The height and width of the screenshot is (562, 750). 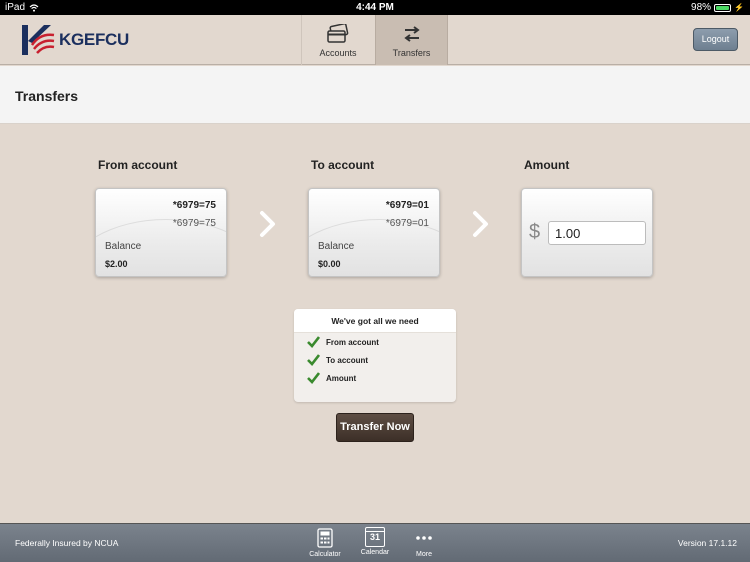 What do you see at coordinates (375, 427) in the screenshot?
I see `transfer-now-button: Transfer Now` at bounding box center [375, 427].